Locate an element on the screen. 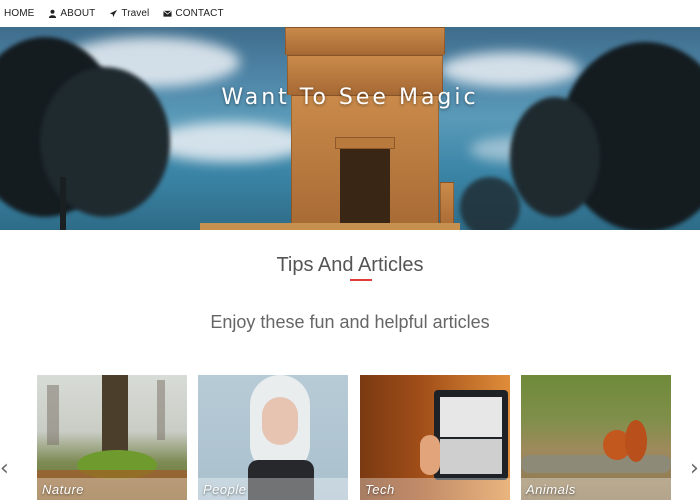 The image size is (700, 500). nav-home-label: HOME is located at coordinates (19, 13).